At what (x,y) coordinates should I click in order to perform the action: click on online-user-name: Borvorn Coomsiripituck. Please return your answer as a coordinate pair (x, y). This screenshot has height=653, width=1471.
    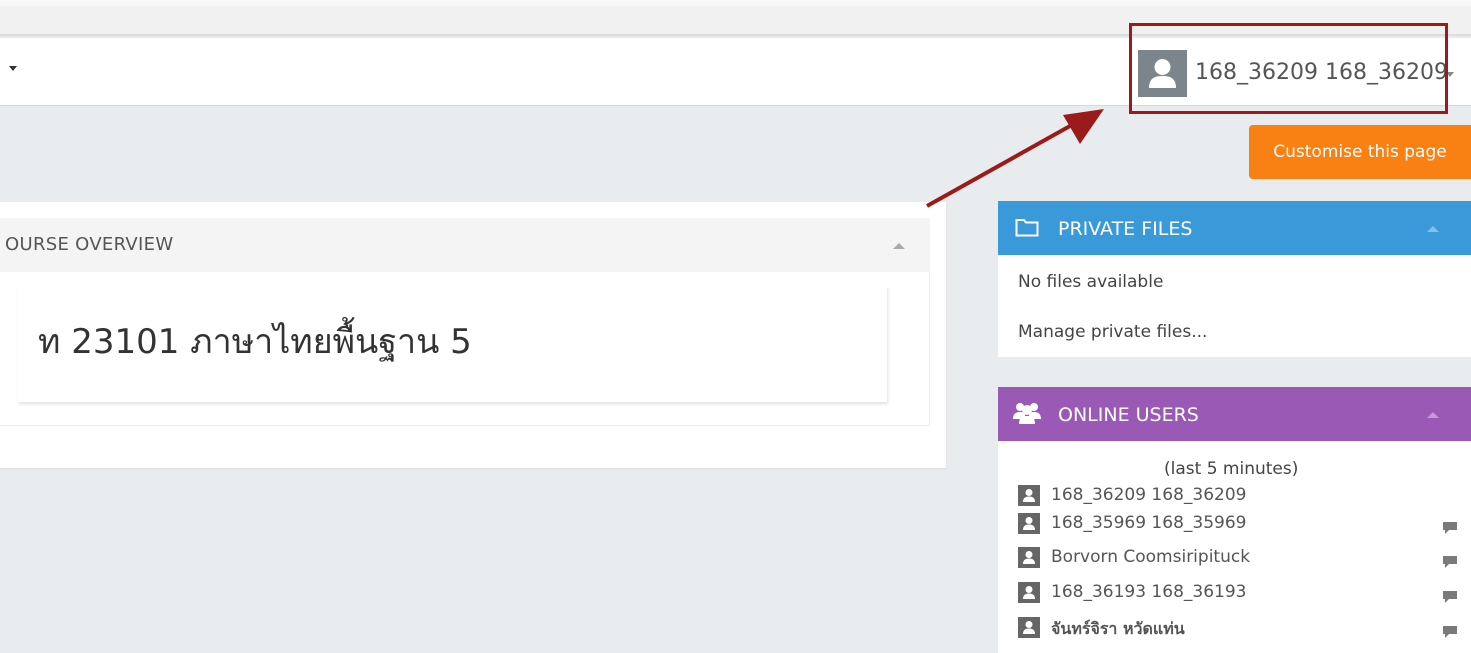
    Looking at the image, I should click on (1150, 557).